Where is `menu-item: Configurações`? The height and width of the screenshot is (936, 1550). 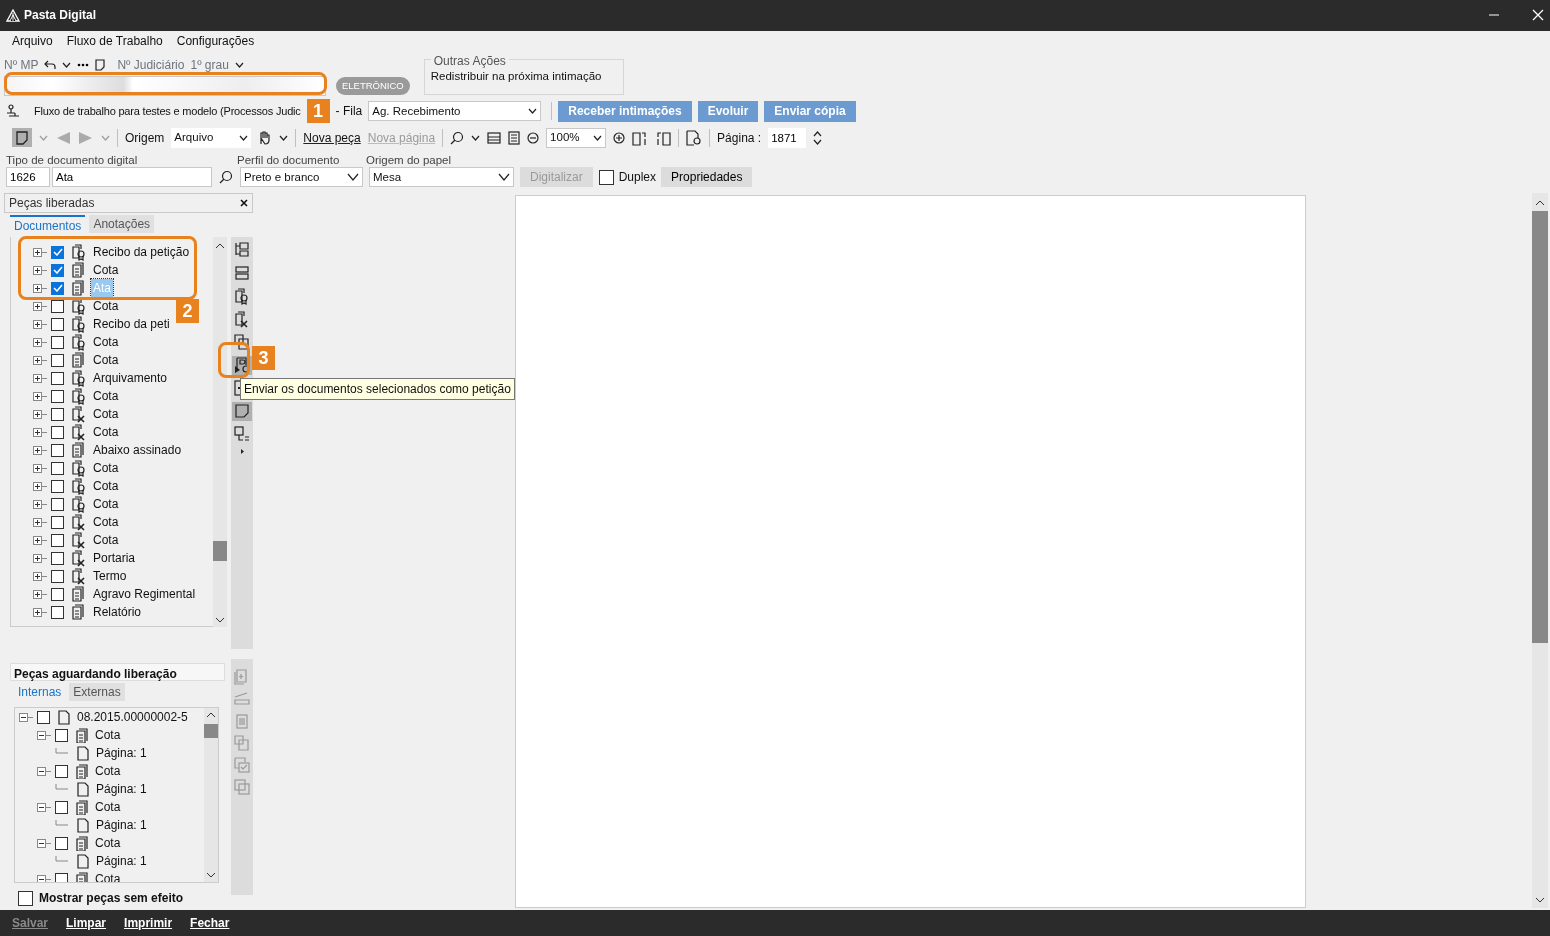
menu-item: Configurações is located at coordinates (215, 41).